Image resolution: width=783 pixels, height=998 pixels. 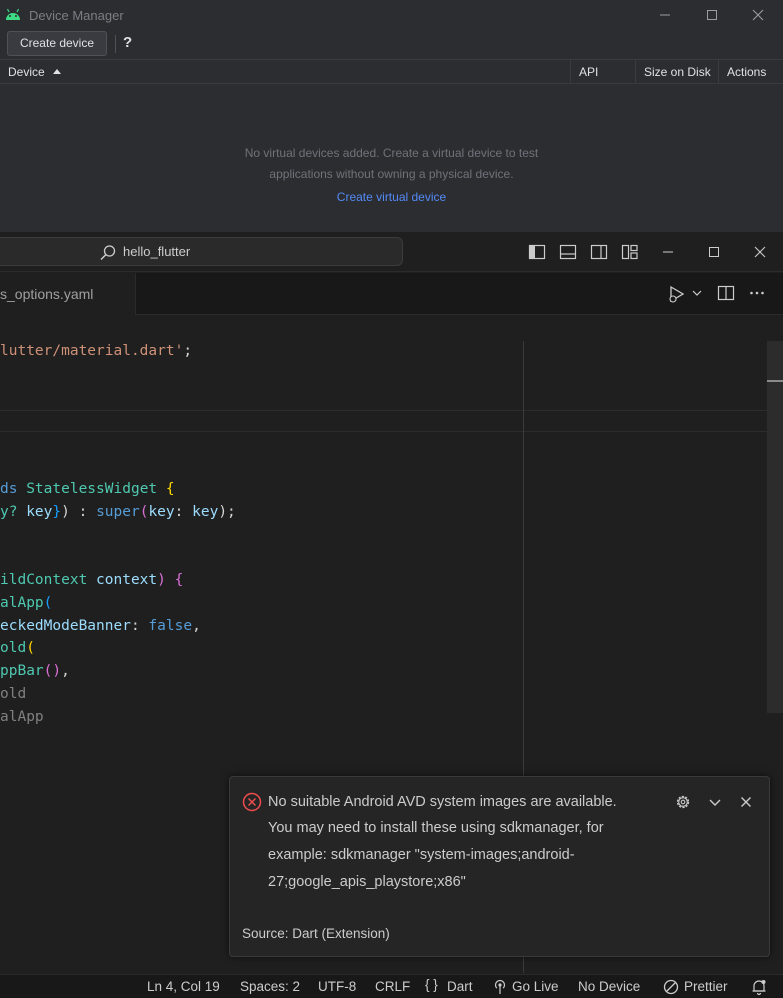 What do you see at coordinates (676, 72) in the screenshot?
I see `column-size-on-disk: Size on Disk` at bounding box center [676, 72].